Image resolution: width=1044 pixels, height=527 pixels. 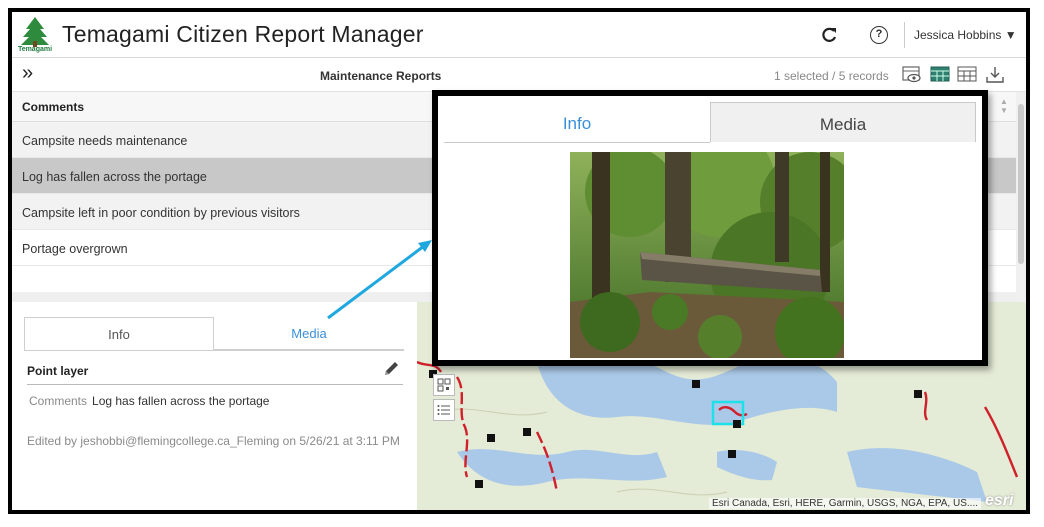 I want to click on temagami-logo: Temagami, so click(x=35, y=35).